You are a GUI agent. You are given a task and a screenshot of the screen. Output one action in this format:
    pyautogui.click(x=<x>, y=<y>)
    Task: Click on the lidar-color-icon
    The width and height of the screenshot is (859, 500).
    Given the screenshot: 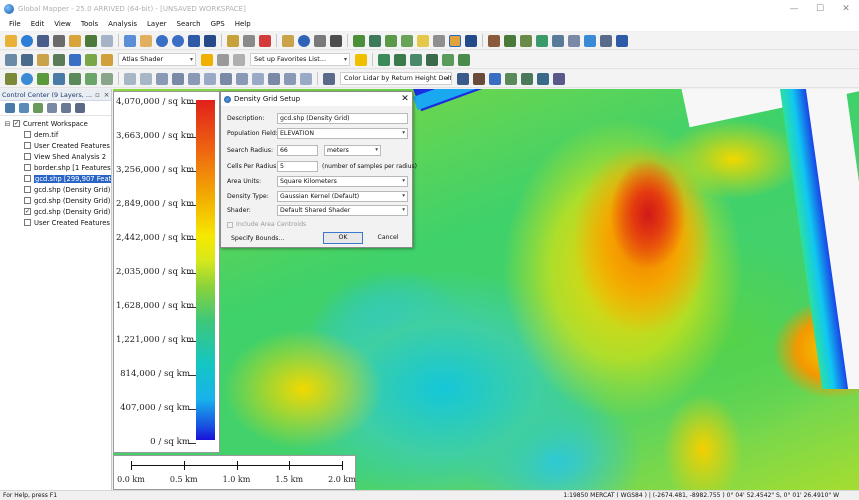 What is the action you would take?
    pyautogui.click(x=329, y=78)
    